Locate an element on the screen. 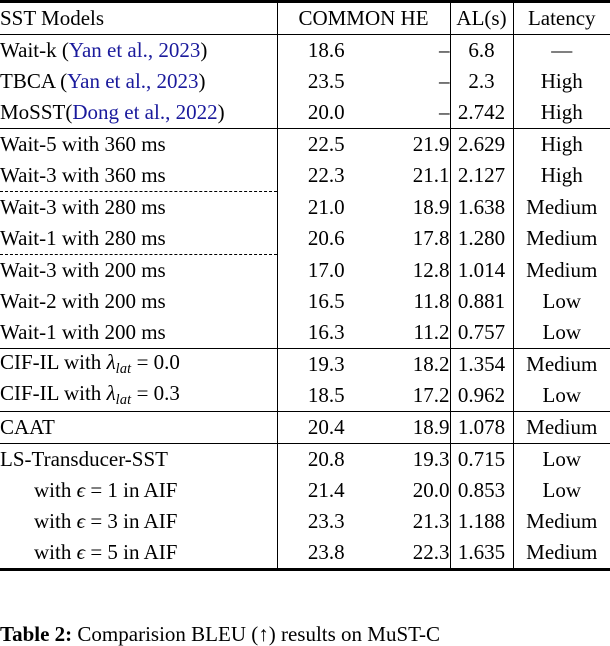 The height and width of the screenshot is (646, 610). cell-he: 11.8 is located at coordinates (413, 301).